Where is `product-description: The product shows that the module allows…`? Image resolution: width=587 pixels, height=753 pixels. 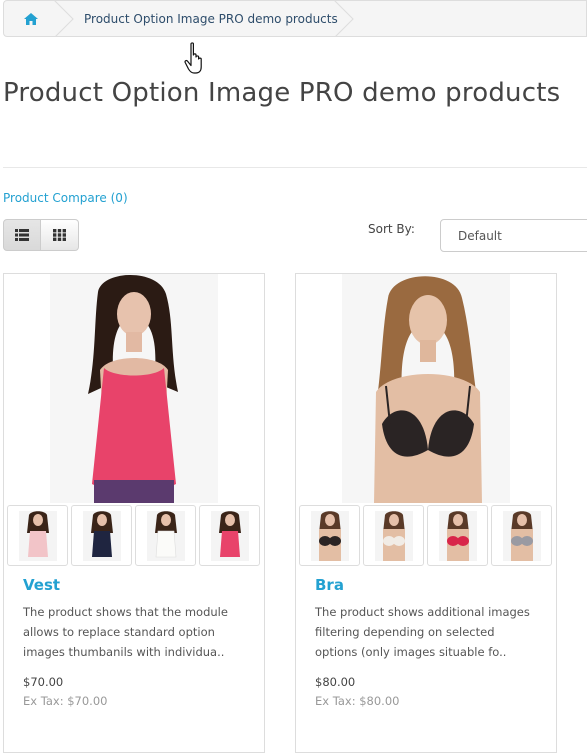
product-description: The product shows that the module allows… is located at coordinates (125, 632).